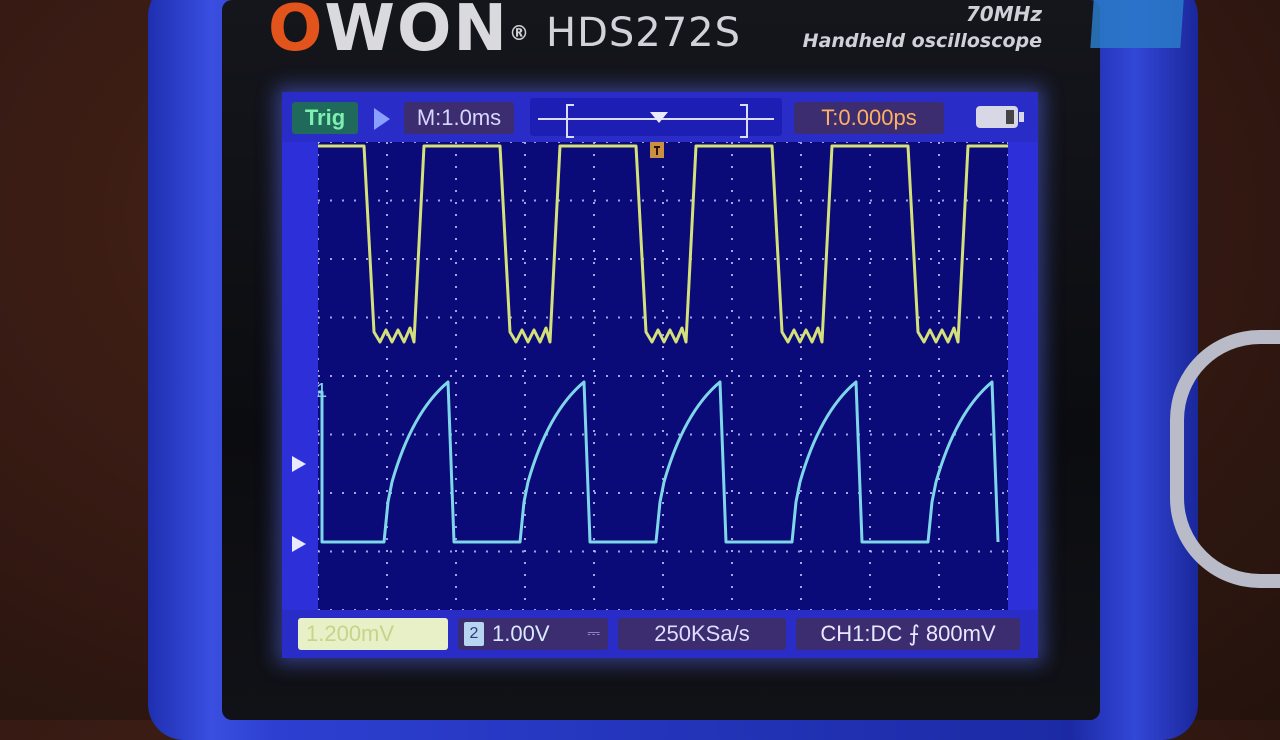 This screenshot has height=740, width=1280. What do you see at coordinates (644, 33) in the screenshot?
I see `model-name: HDS272S` at bounding box center [644, 33].